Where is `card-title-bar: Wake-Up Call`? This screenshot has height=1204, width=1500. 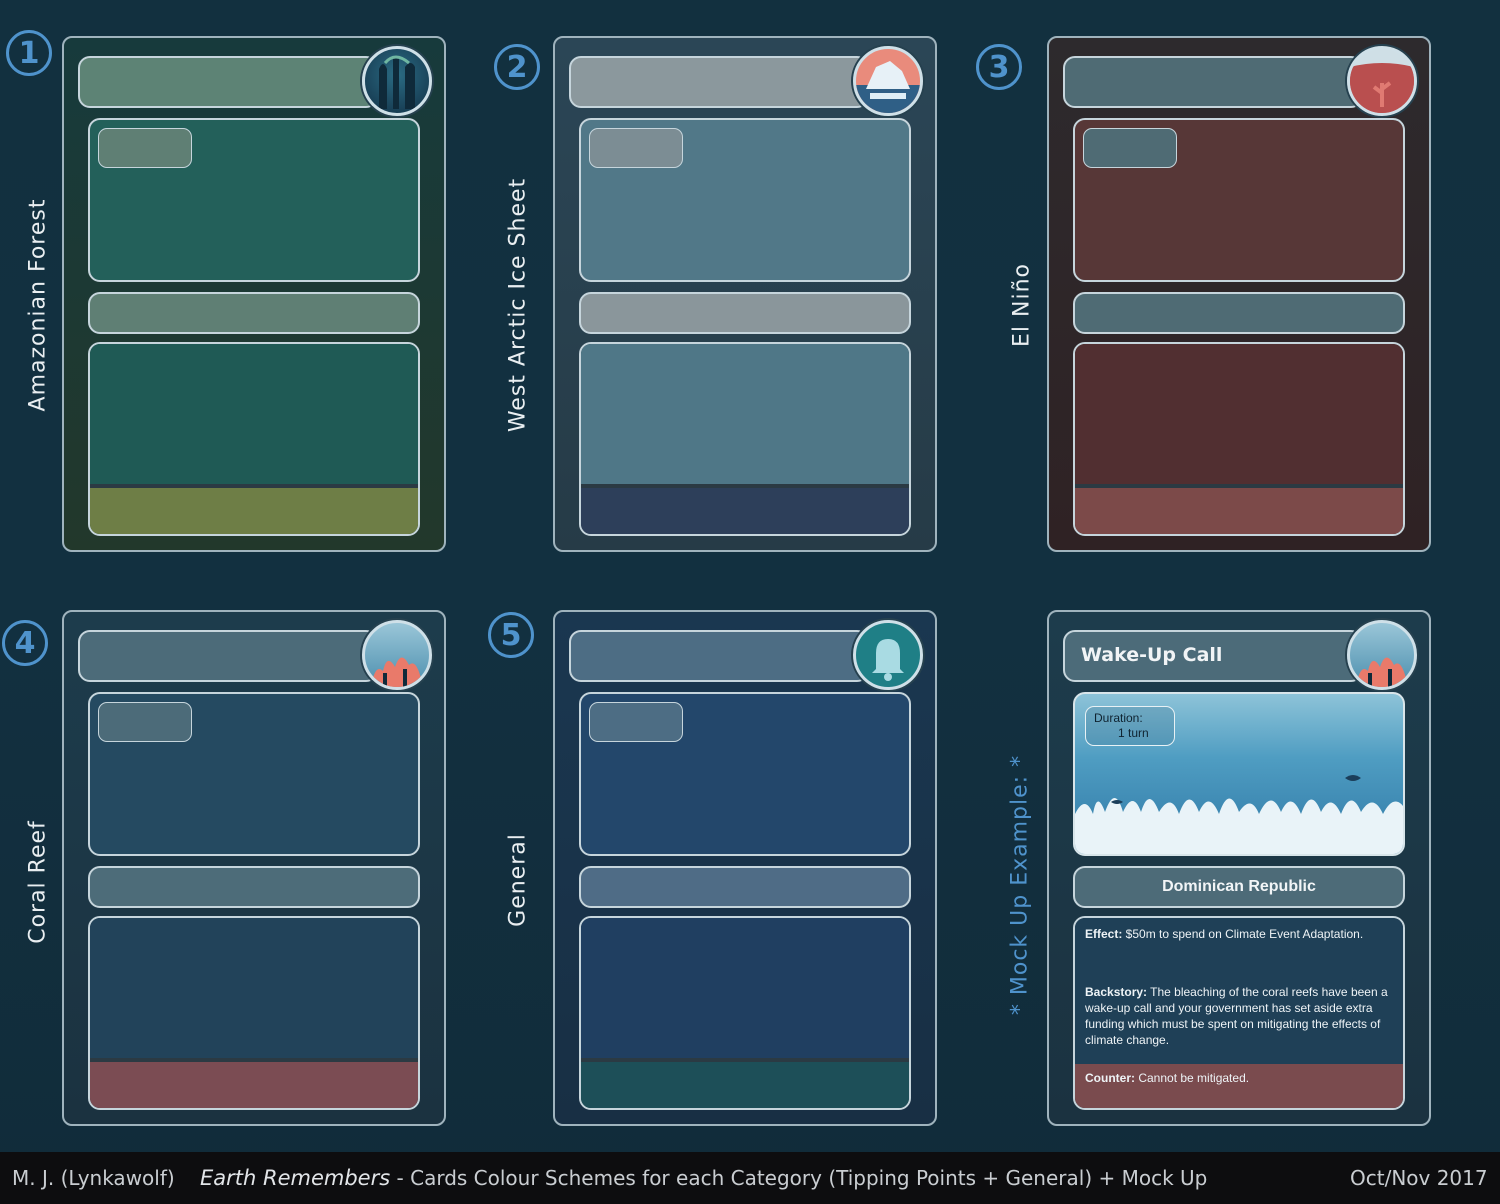
card-title-bar: Wake-Up Call is located at coordinates (1213, 656).